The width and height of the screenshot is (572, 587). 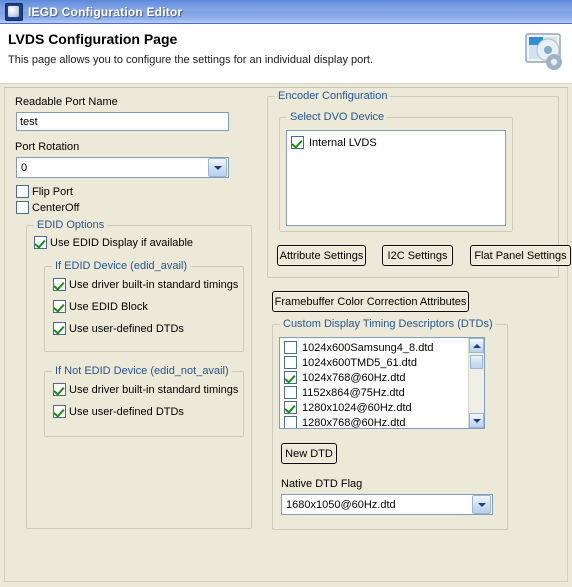 What do you see at coordinates (154, 284) in the screenshot?
I see `edid-avail-item-0-label: Use driver built-in standard timings` at bounding box center [154, 284].